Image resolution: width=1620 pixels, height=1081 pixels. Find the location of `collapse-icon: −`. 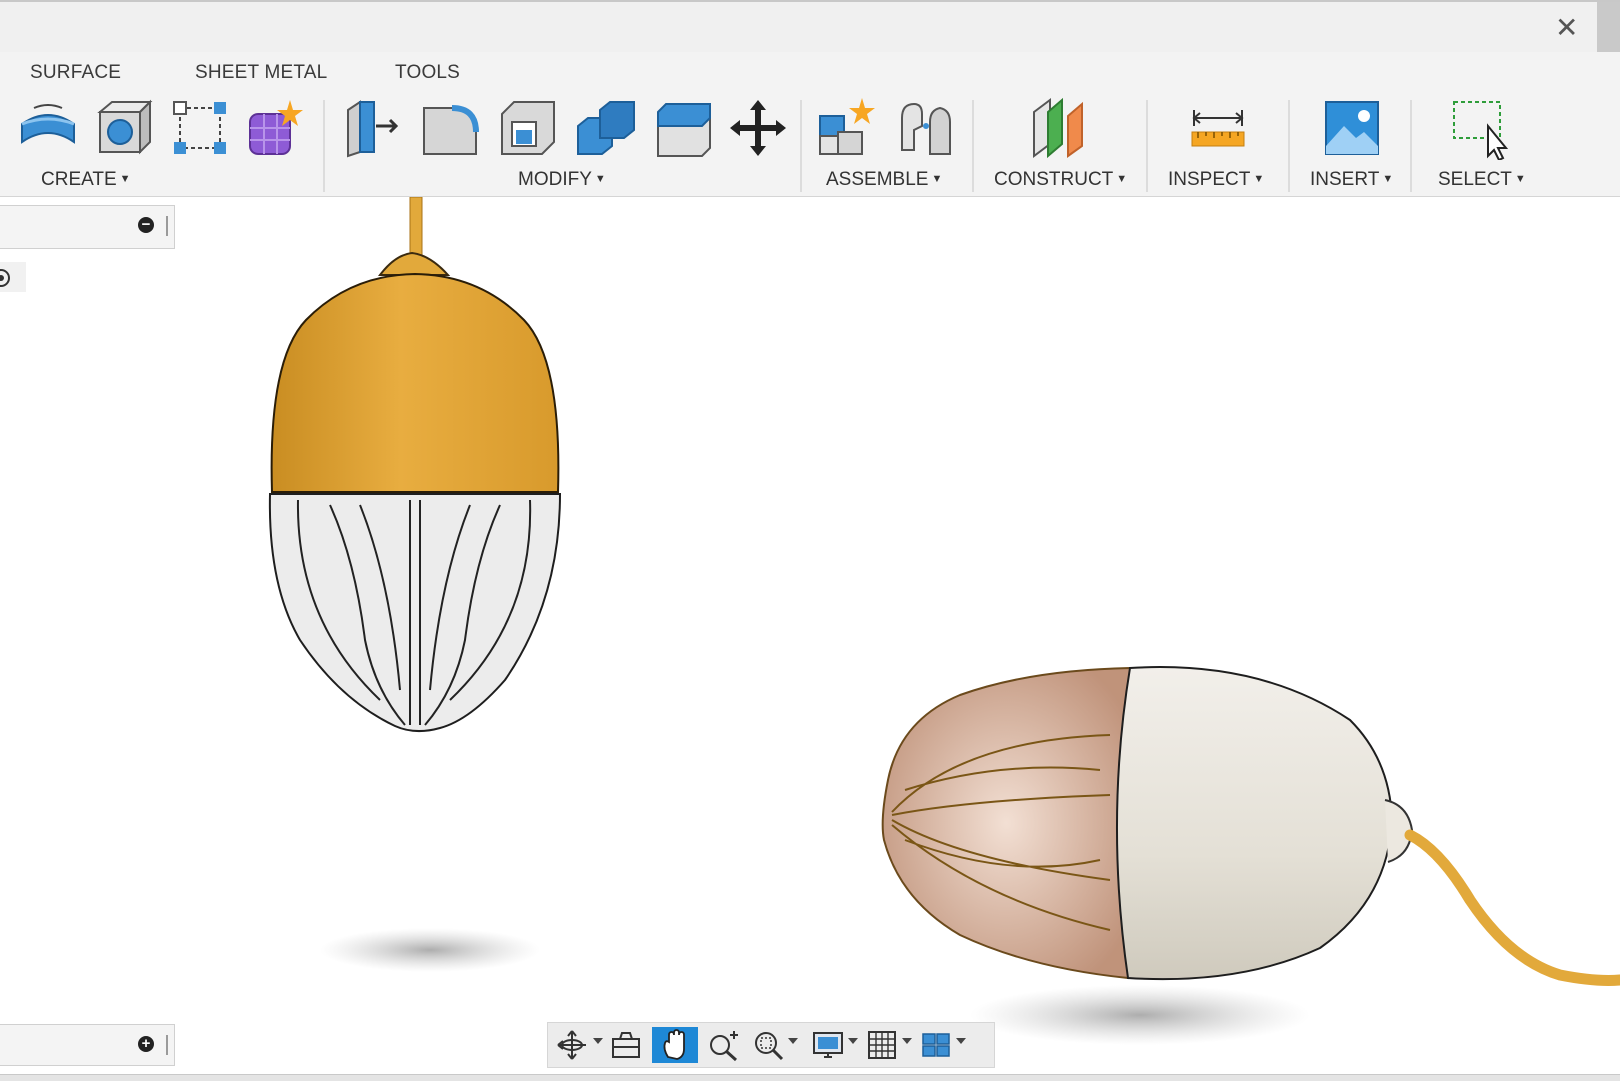

collapse-icon: − is located at coordinates (146, 225).